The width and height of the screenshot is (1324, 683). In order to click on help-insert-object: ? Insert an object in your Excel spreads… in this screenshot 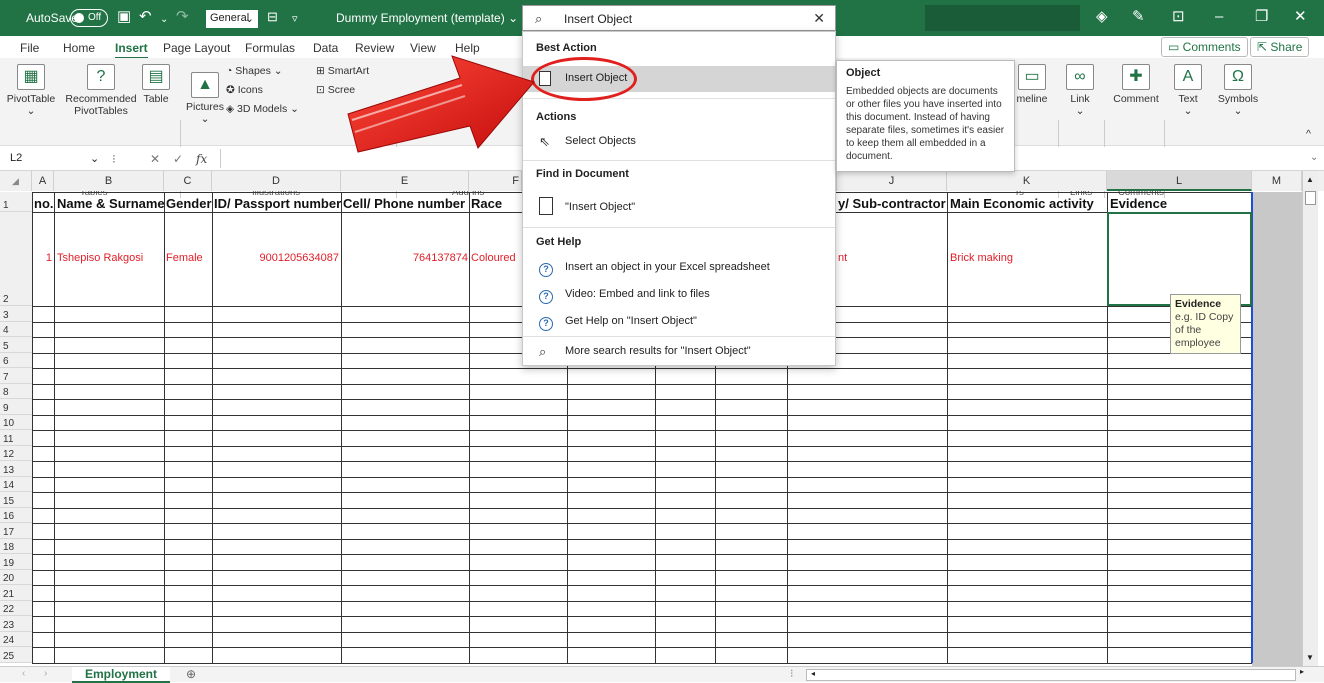, I will do `click(679, 268)`.